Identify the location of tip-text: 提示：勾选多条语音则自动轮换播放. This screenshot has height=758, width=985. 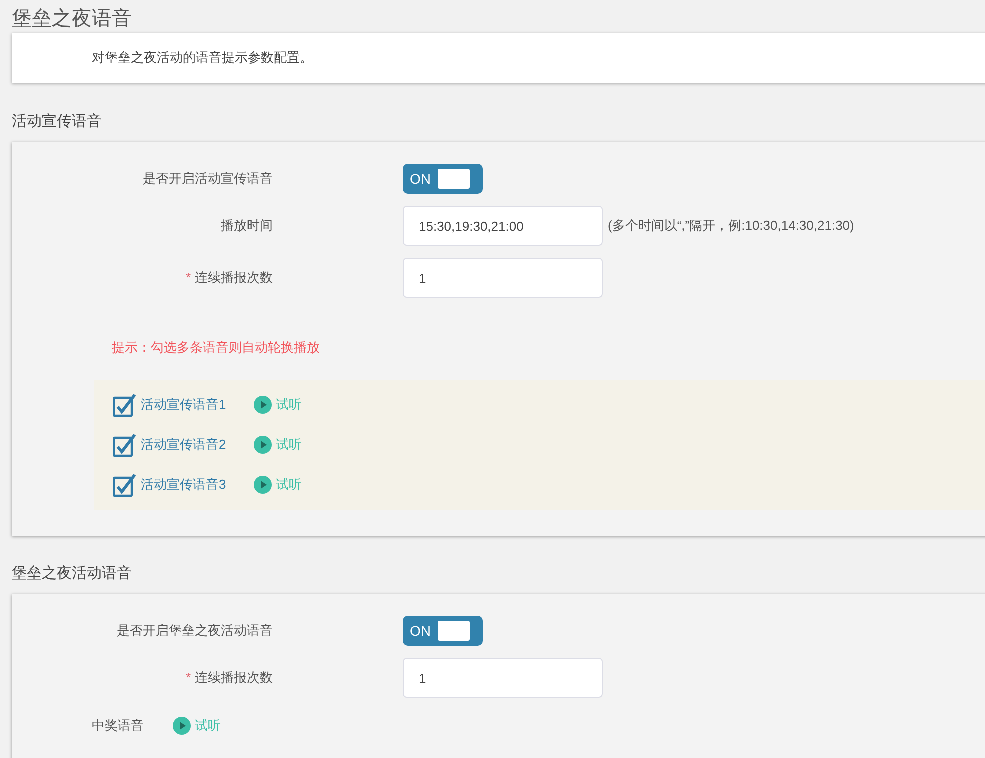
(216, 347).